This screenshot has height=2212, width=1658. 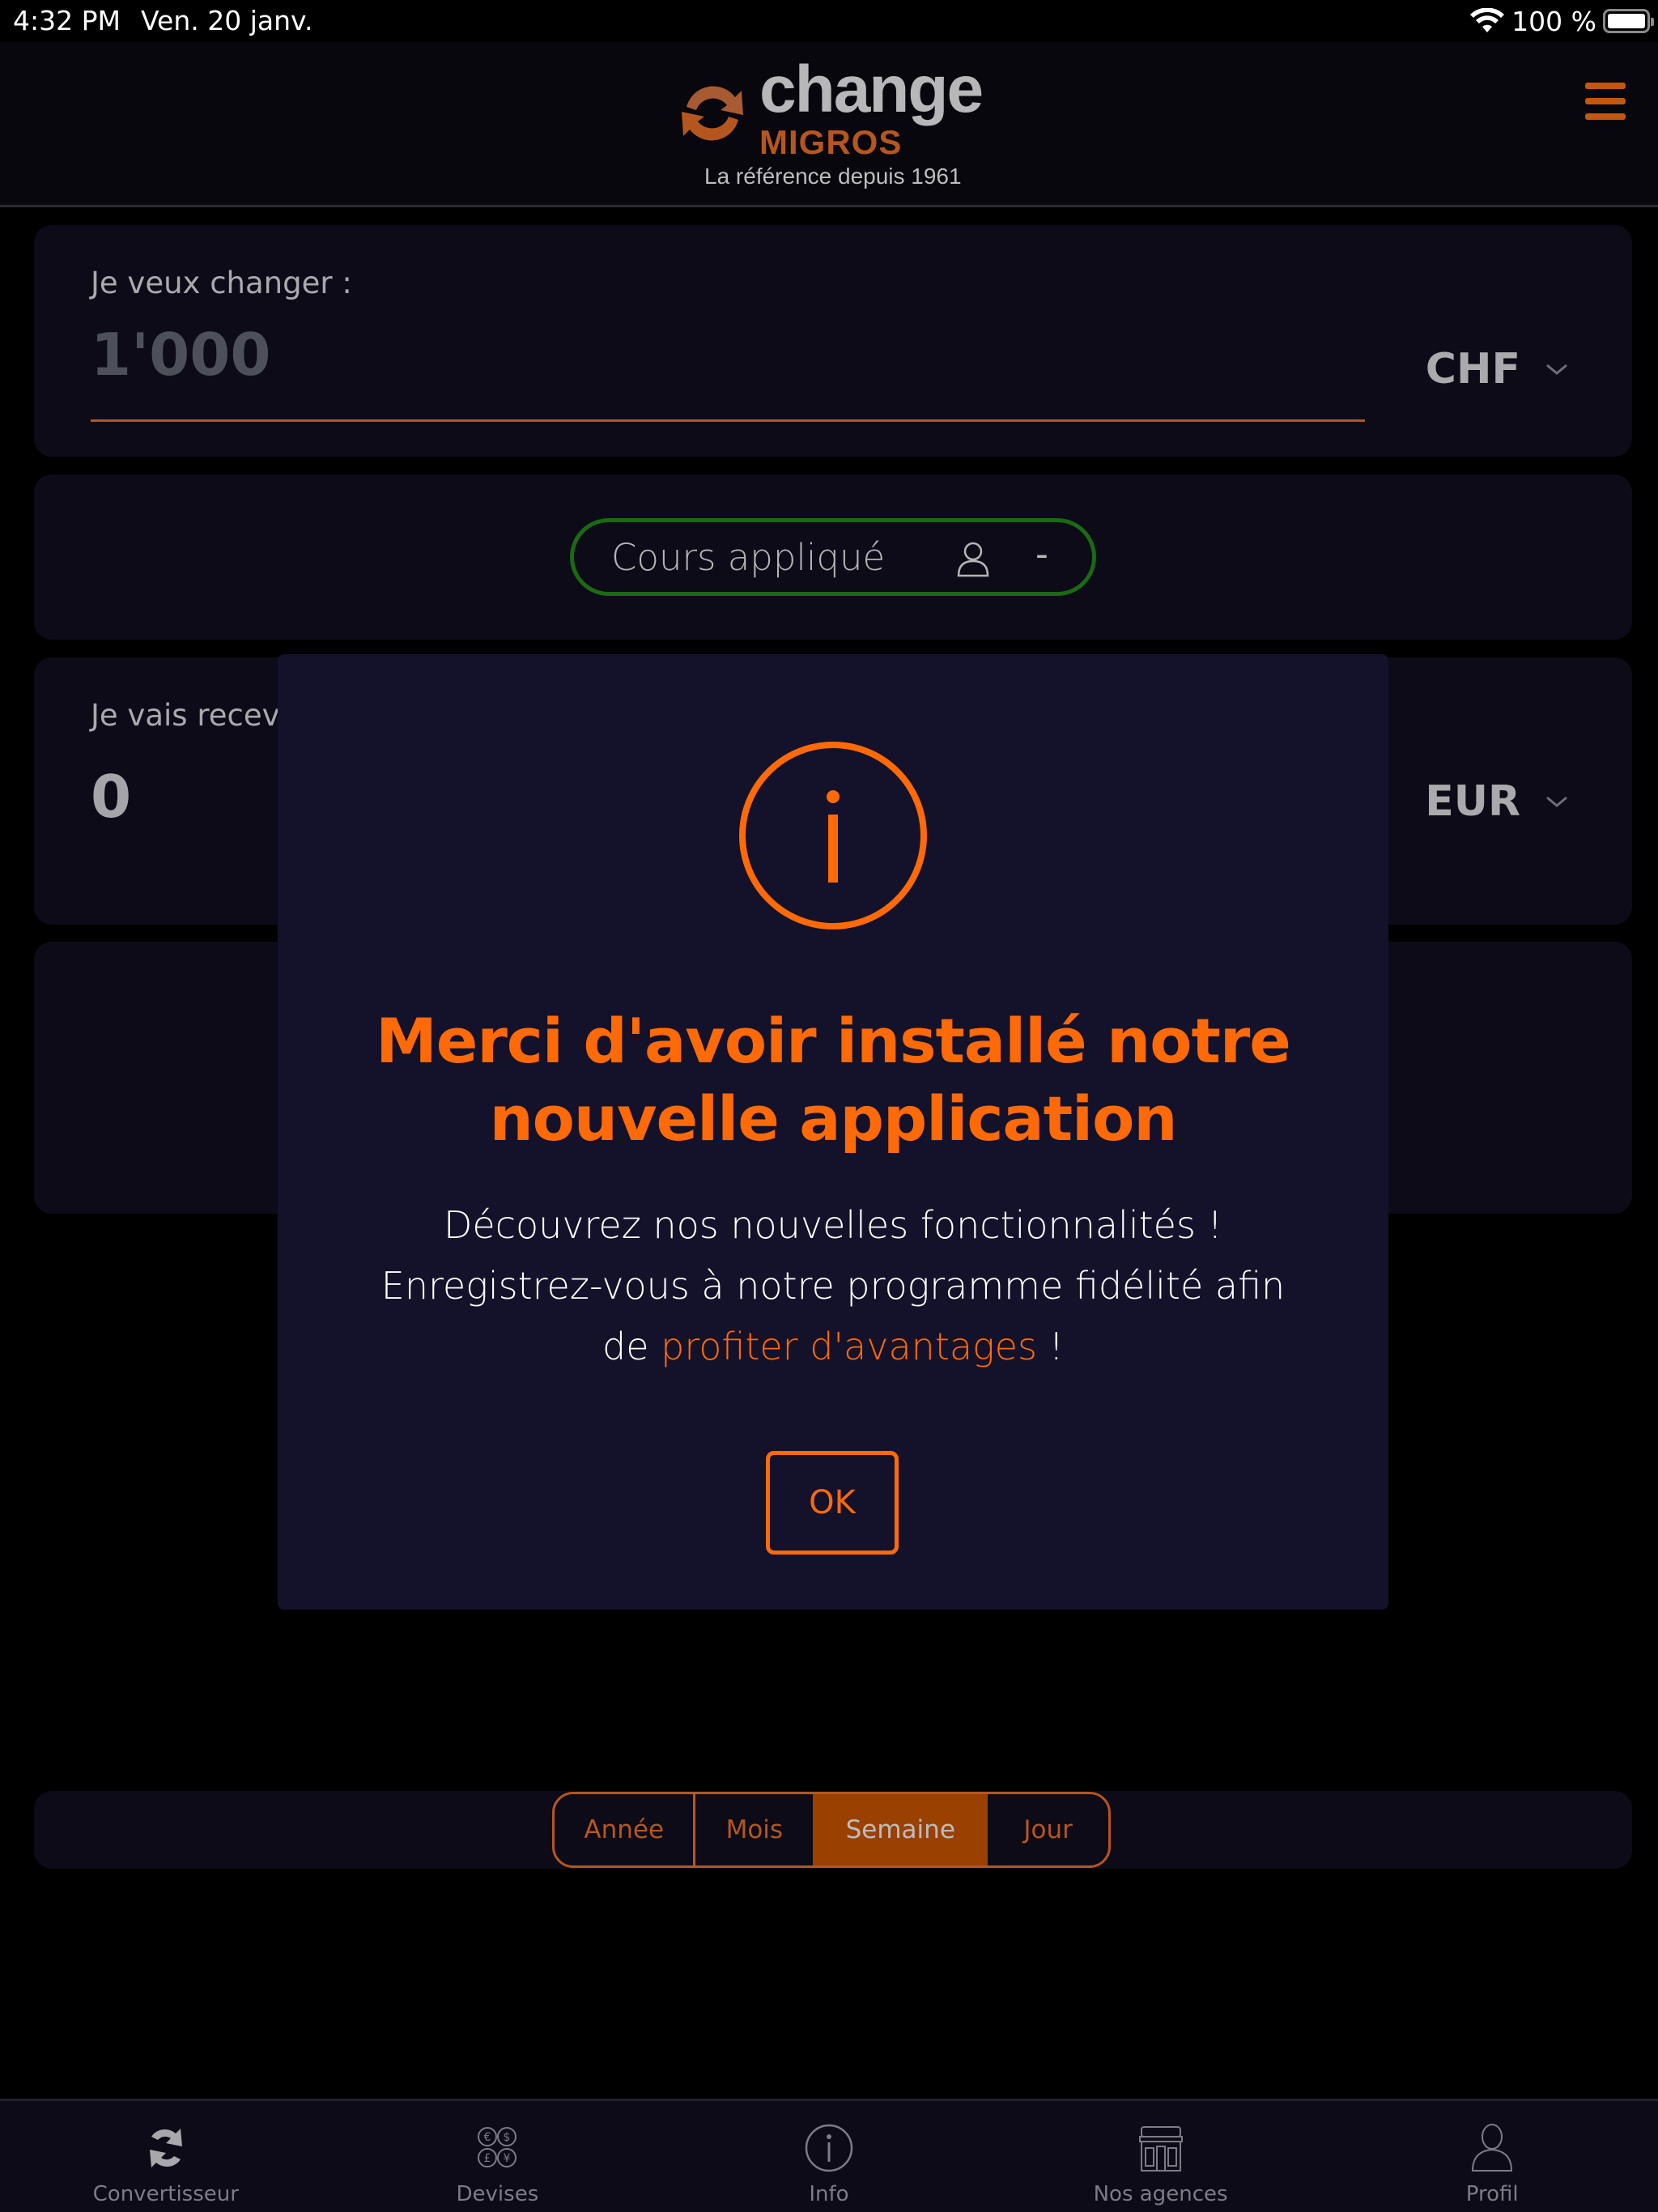 What do you see at coordinates (973, 560) in the screenshot?
I see `user-icon` at bounding box center [973, 560].